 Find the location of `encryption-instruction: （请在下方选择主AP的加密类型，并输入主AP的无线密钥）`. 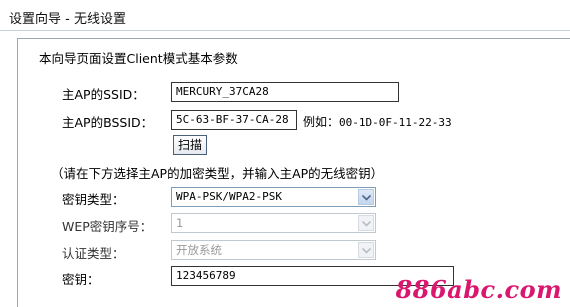

encryption-instruction: （请在下方选择主AP的加密类型，并输入主AP的无线密钥） is located at coordinates (217, 173).